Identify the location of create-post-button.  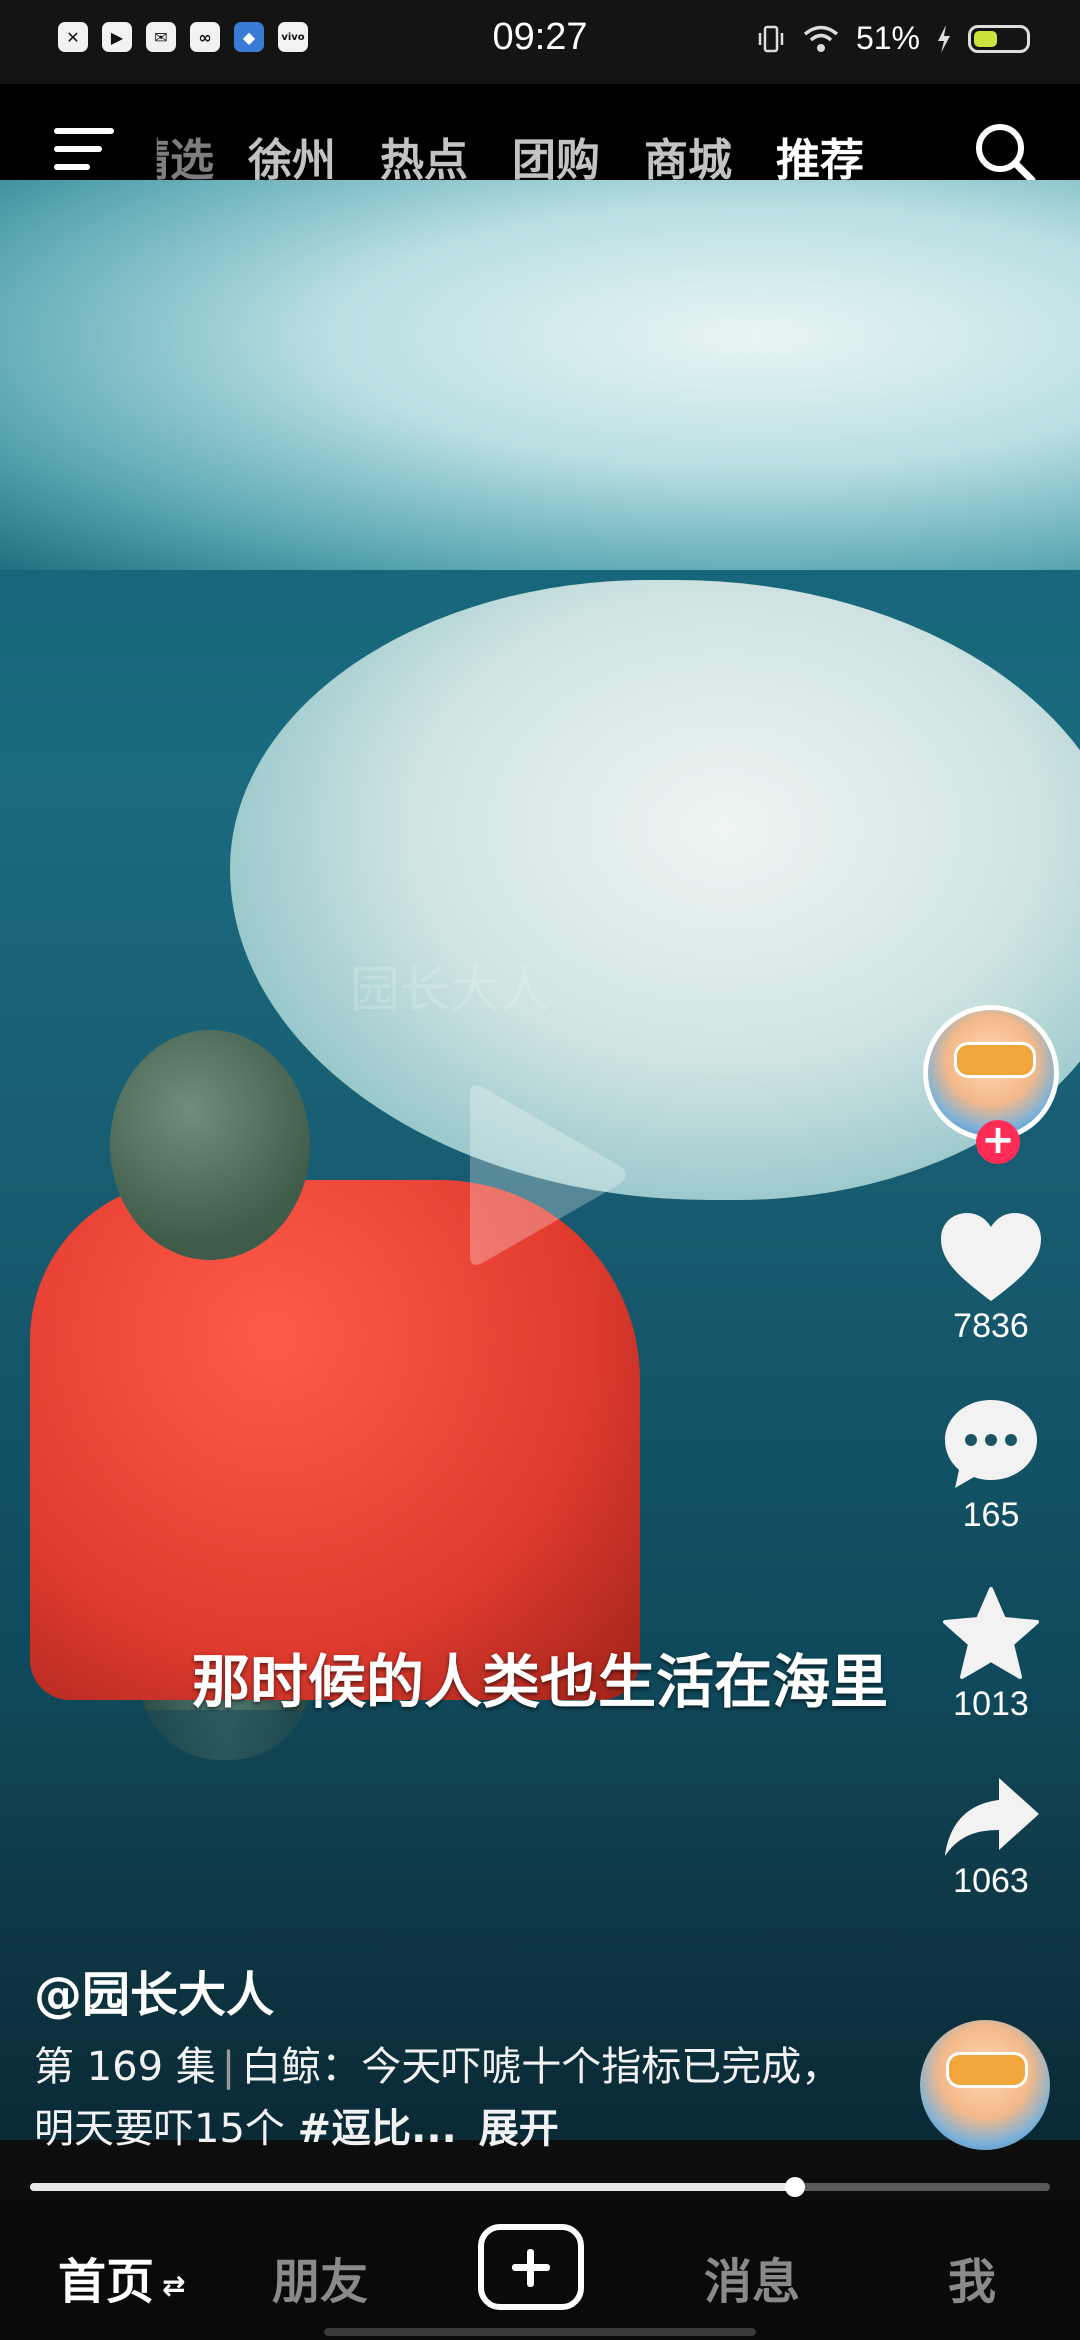
(531, 2267).